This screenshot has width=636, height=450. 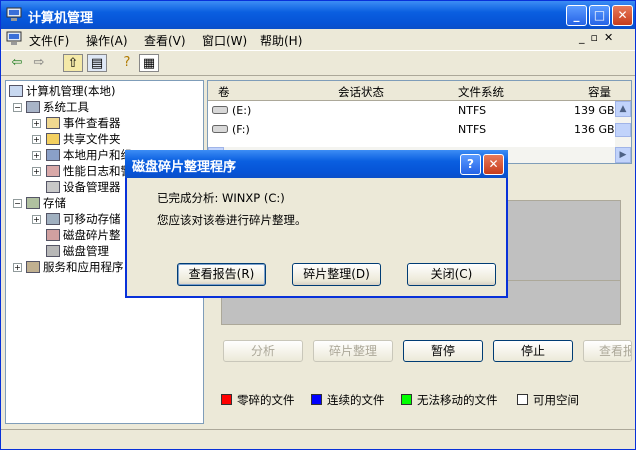 I want to click on expand-local-users: +, so click(x=36, y=155).